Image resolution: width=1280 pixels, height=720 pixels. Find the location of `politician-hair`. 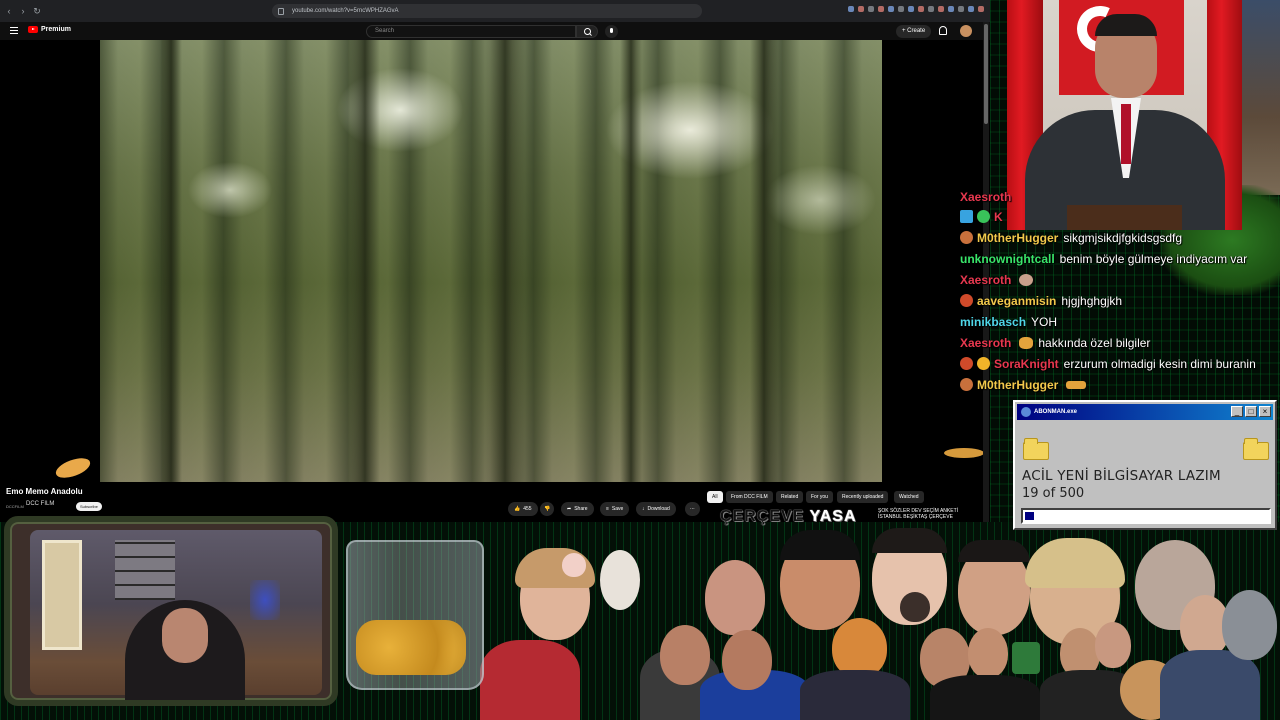

politician-hair is located at coordinates (1126, 25).